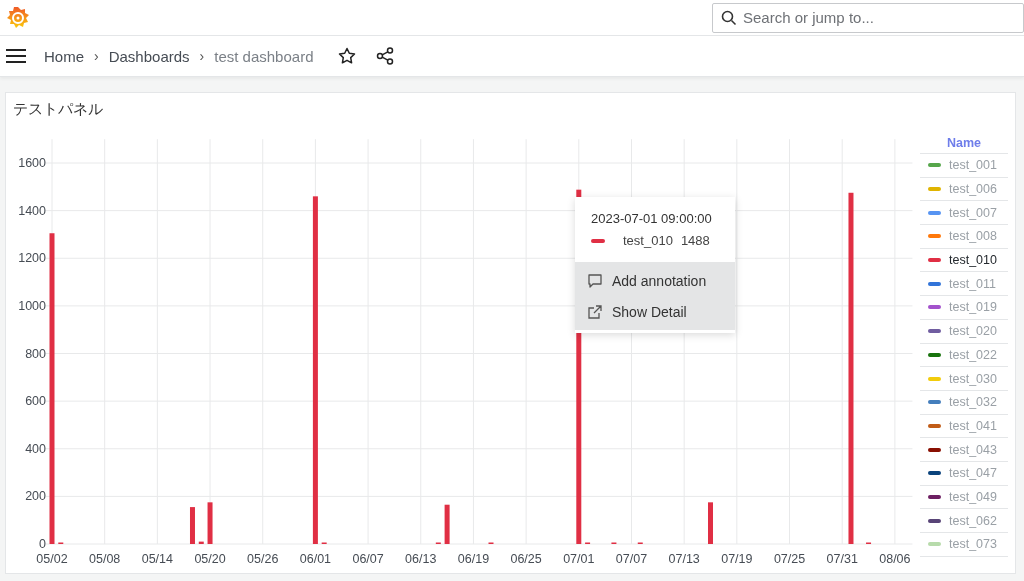 The image size is (1024, 581). I want to click on series-value: 1488, so click(695, 240).